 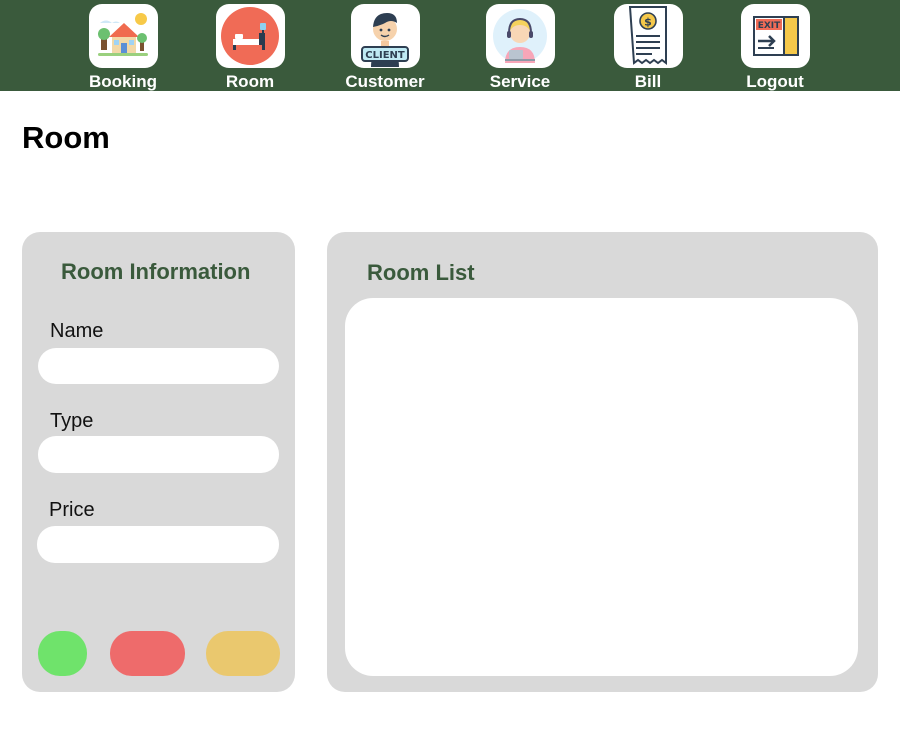 I want to click on price-label: Price, so click(x=72, y=510).